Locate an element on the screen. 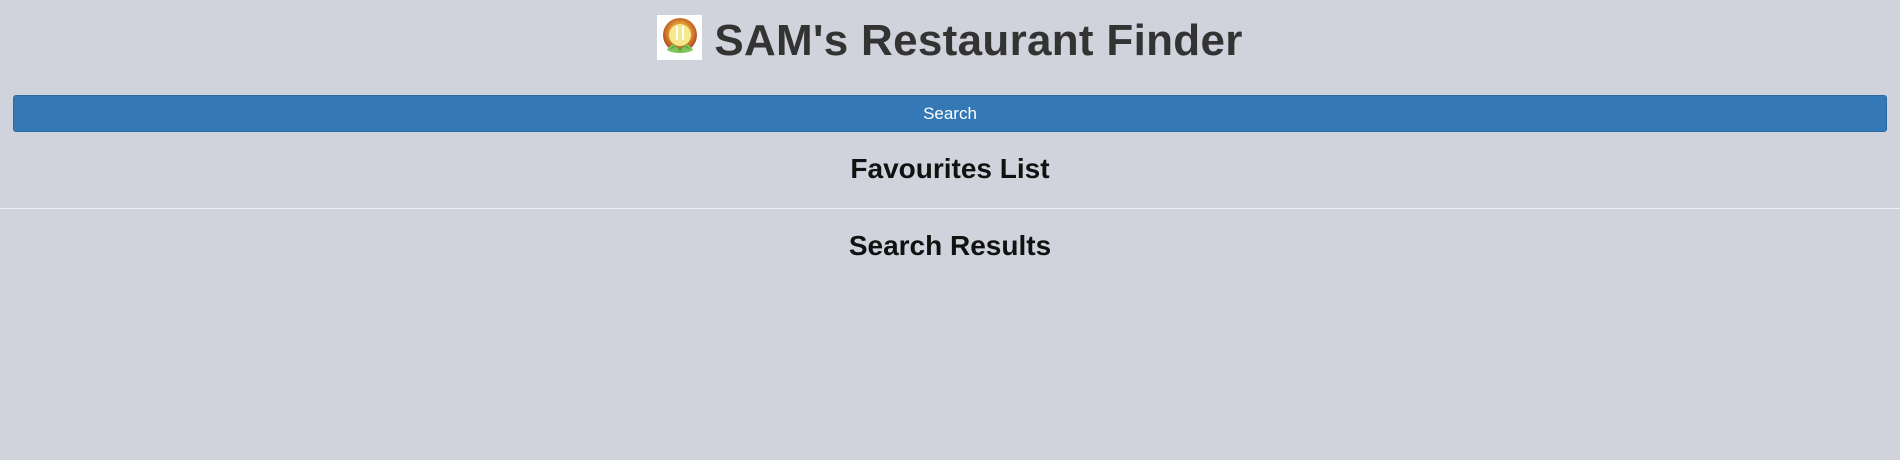 The width and height of the screenshot is (1900, 460). app-title: SAM's Restaurant Finder is located at coordinates (978, 40).